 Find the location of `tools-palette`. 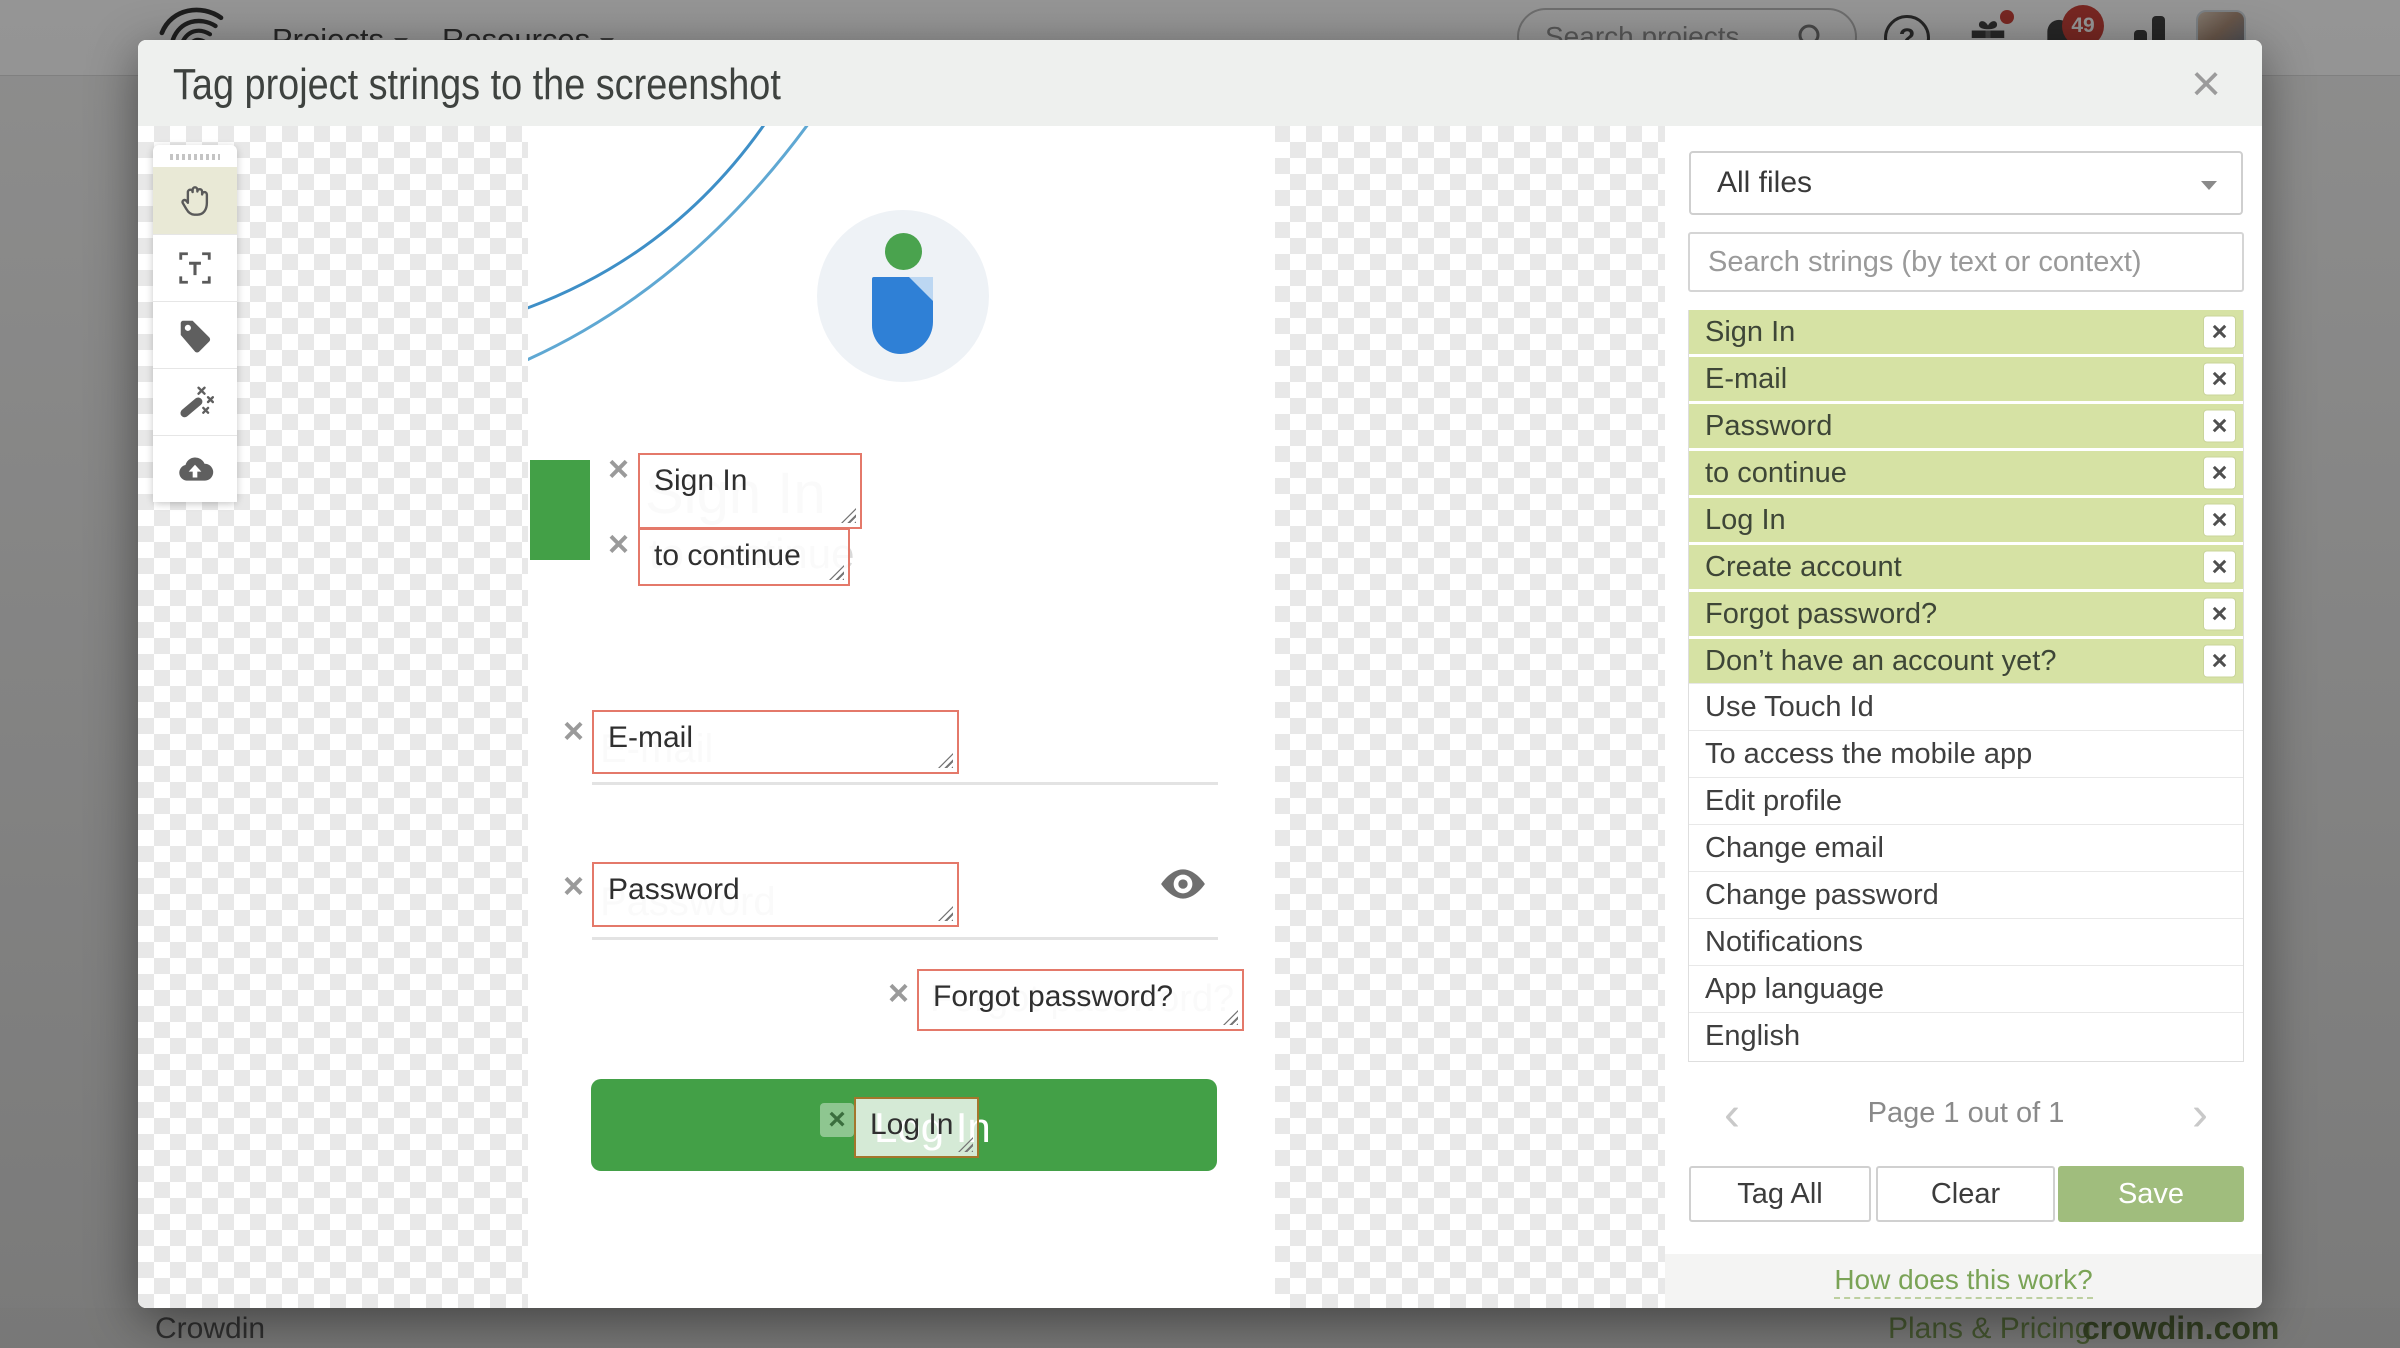

tools-palette is located at coordinates (195, 323).